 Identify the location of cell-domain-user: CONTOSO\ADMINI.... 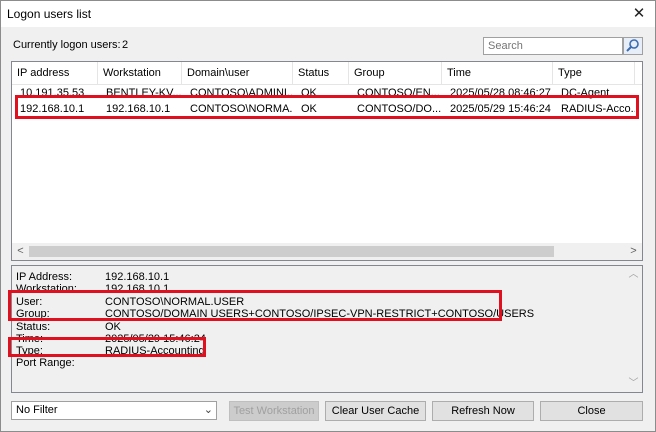
(241, 93).